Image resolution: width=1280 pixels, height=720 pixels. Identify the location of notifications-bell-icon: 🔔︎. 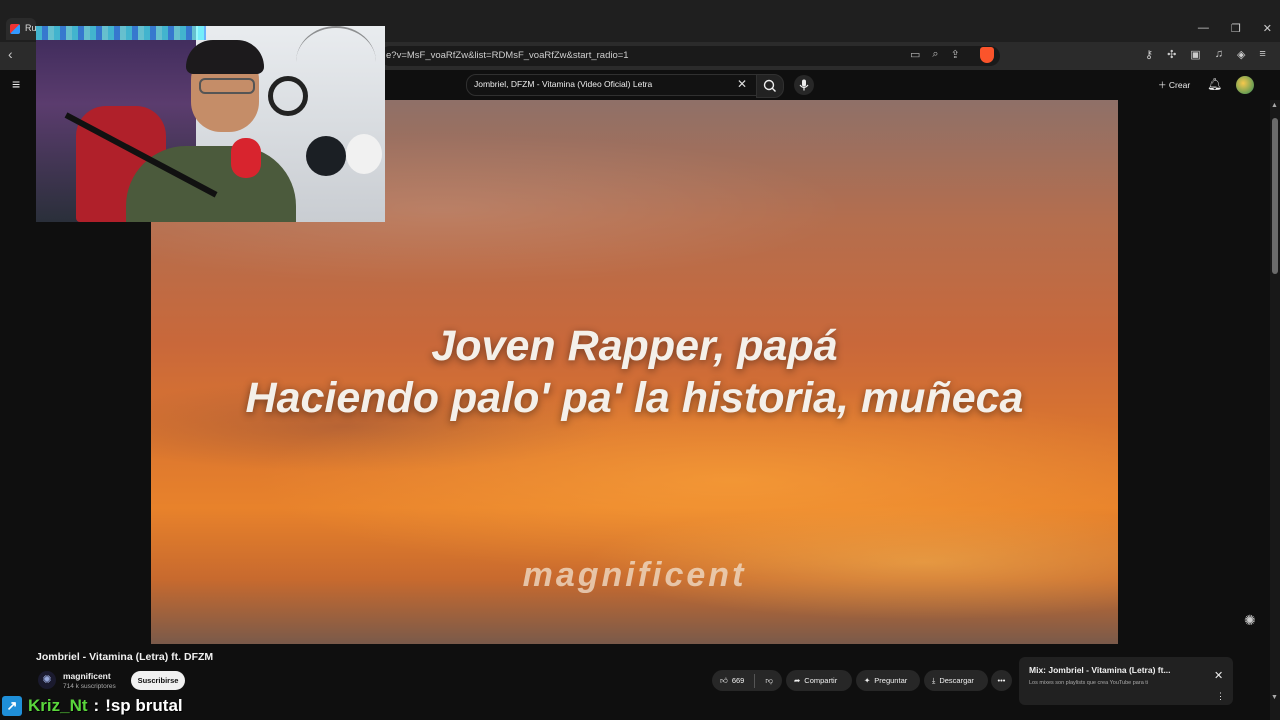
(1214, 84).